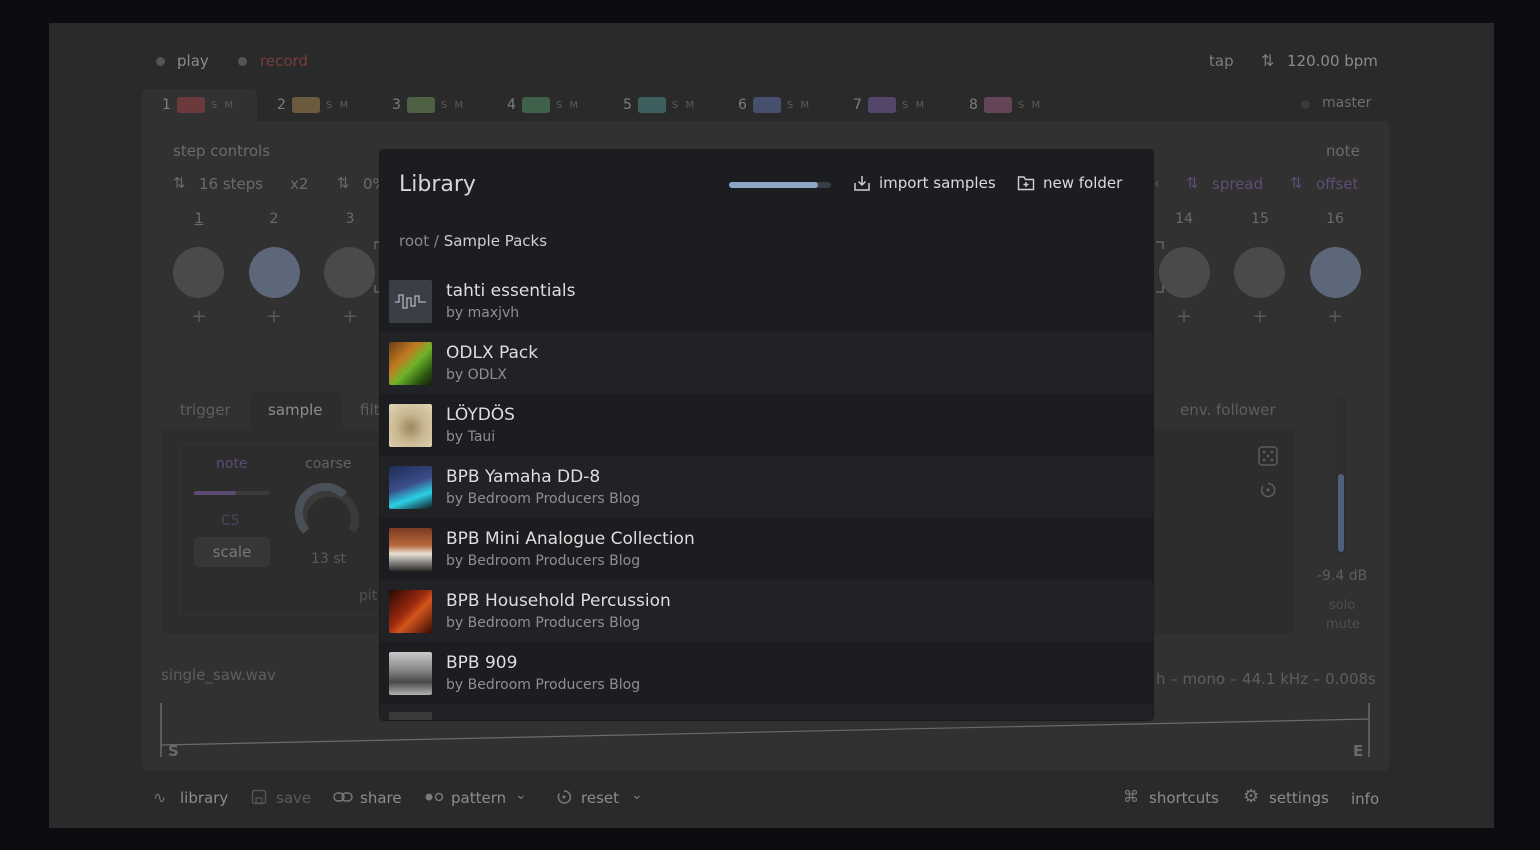 This screenshot has width=1540, height=850. What do you see at coordinates (242, 61) in the screenshot?
I see `record-indicator-icon` at bounding box center [242, 61].